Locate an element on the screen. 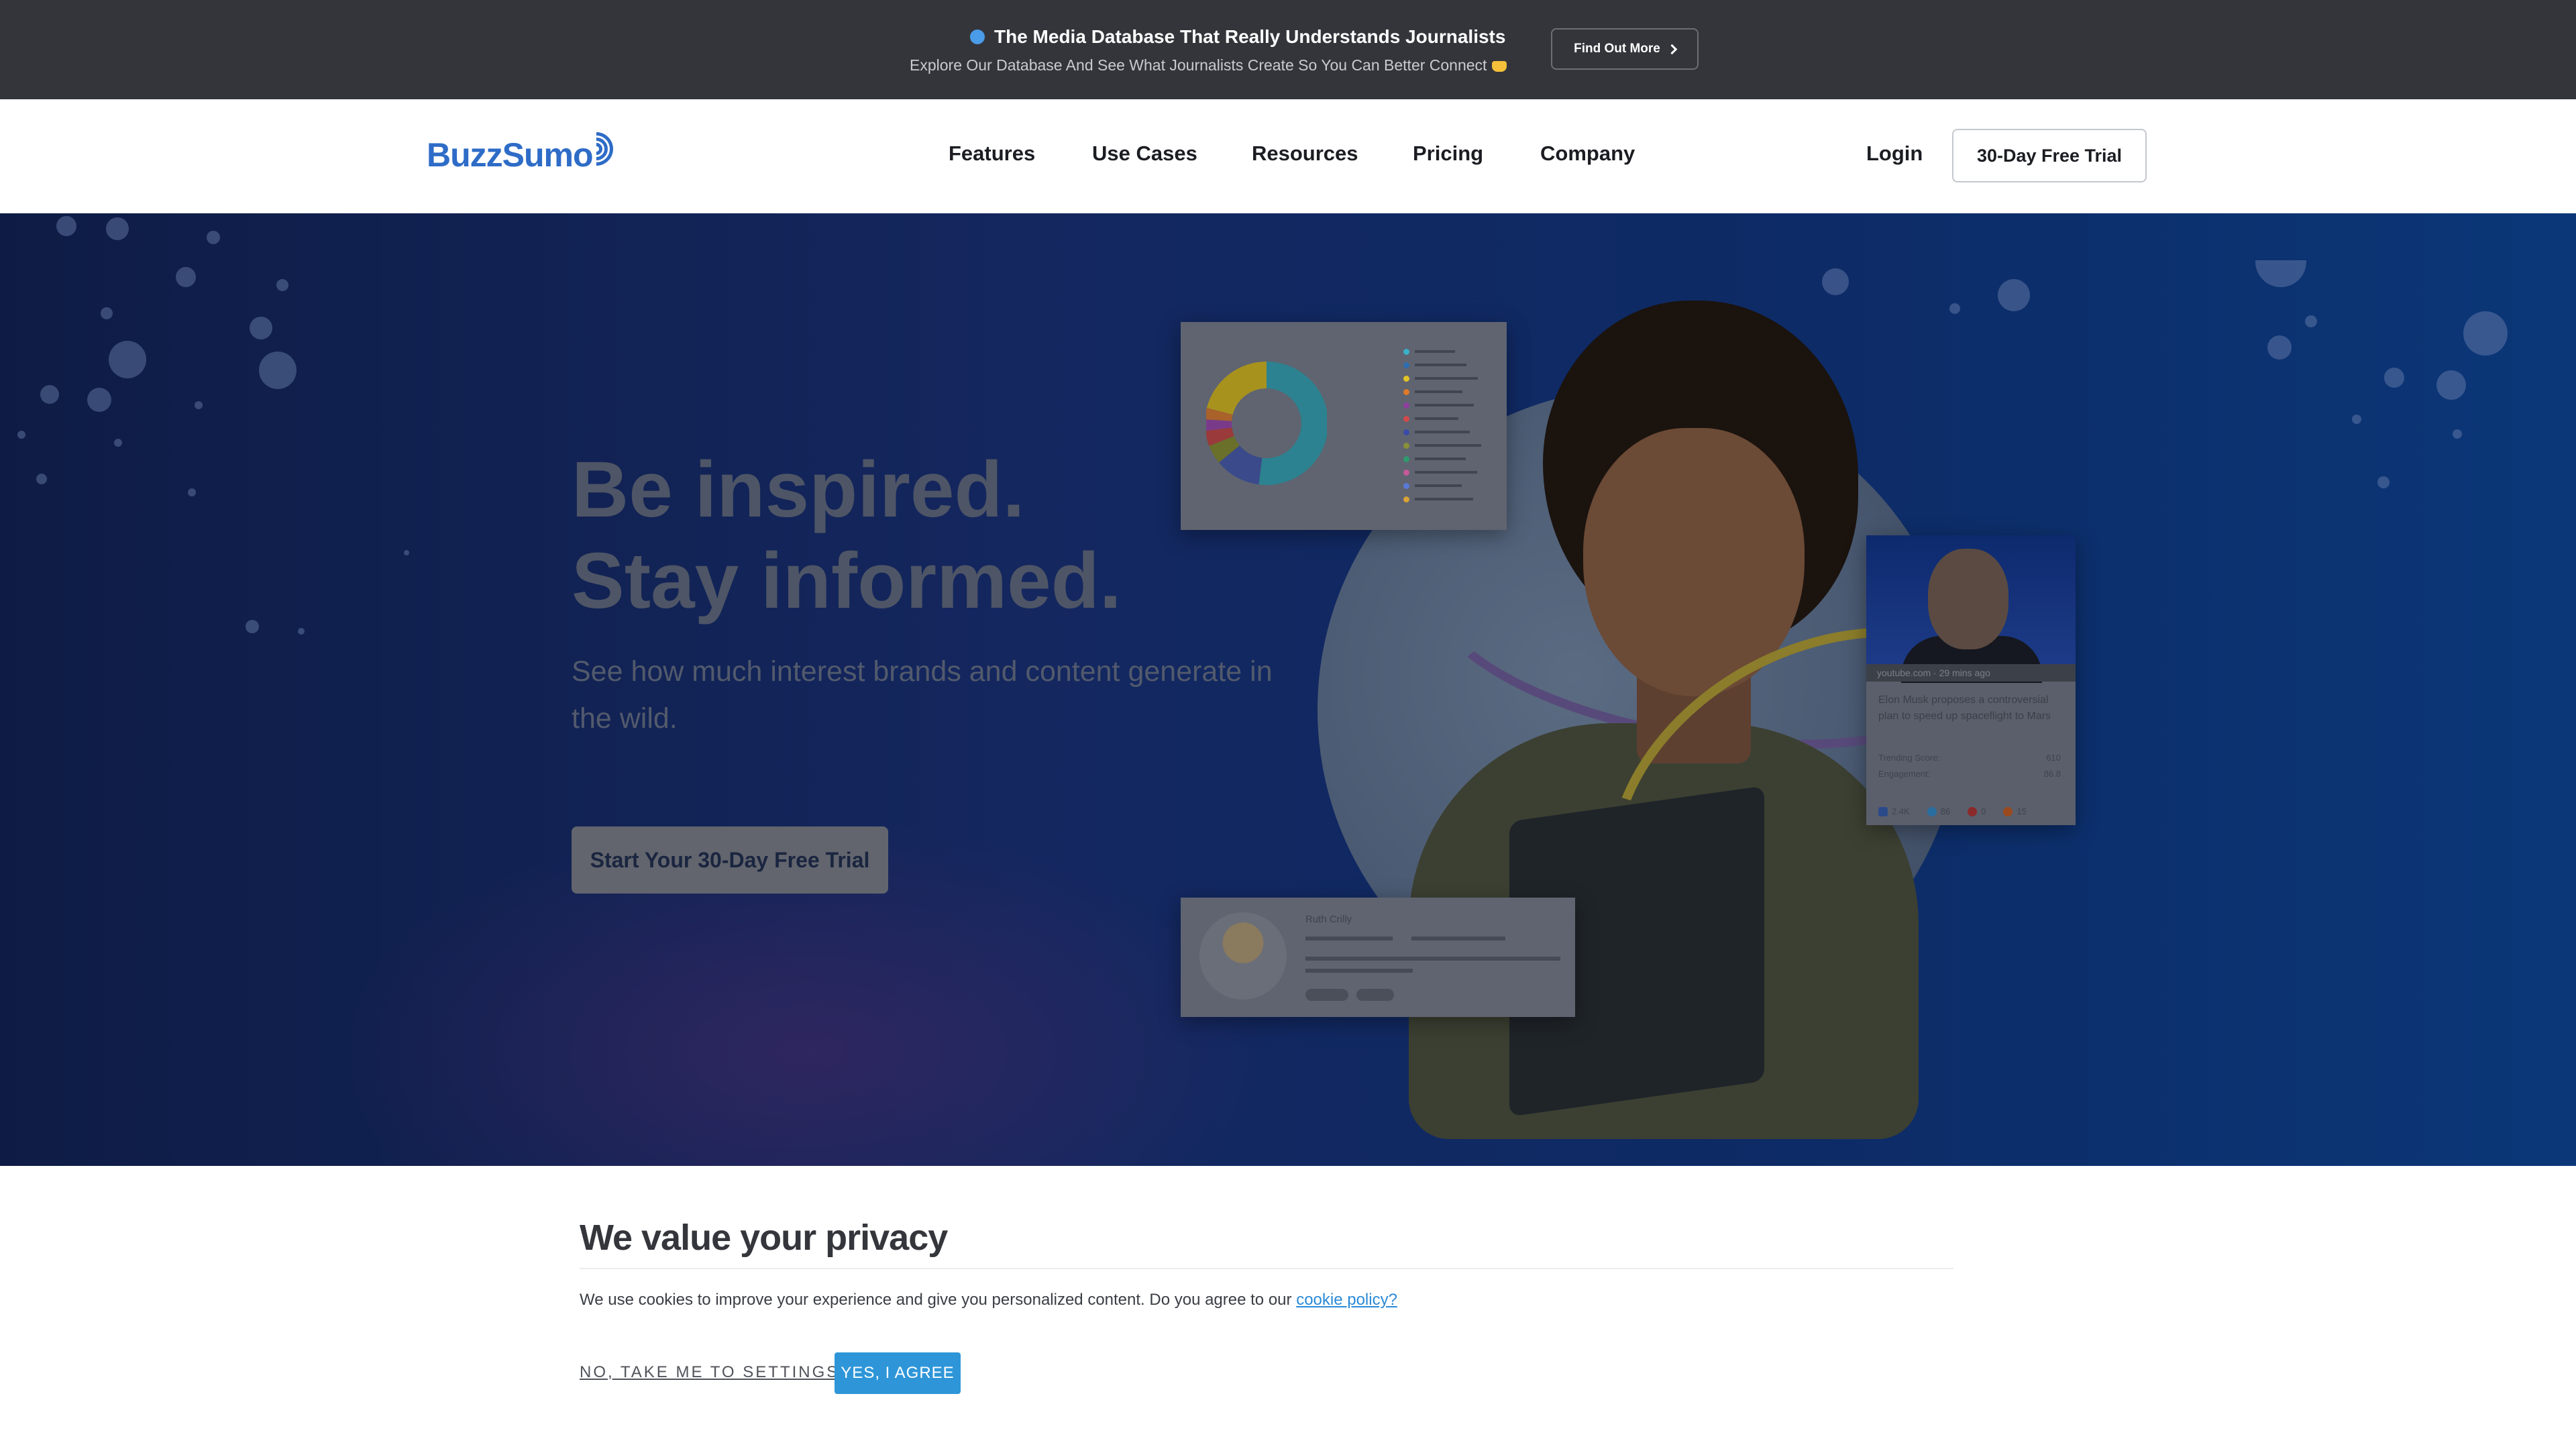  trending-score-row: Trending Score: 610 is located at coordinates (1969, 758).